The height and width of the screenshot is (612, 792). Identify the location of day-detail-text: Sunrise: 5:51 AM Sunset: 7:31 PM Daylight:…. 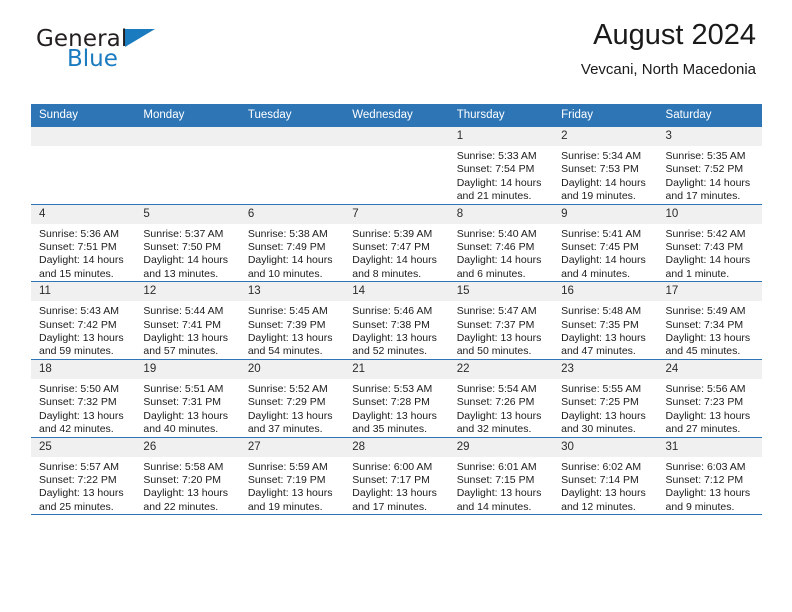
(187, 408).